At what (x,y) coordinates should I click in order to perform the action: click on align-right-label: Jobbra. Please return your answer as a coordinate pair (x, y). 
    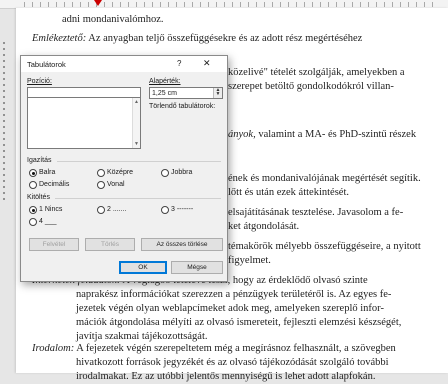
    Looking at the image, I should click on (181, 172).